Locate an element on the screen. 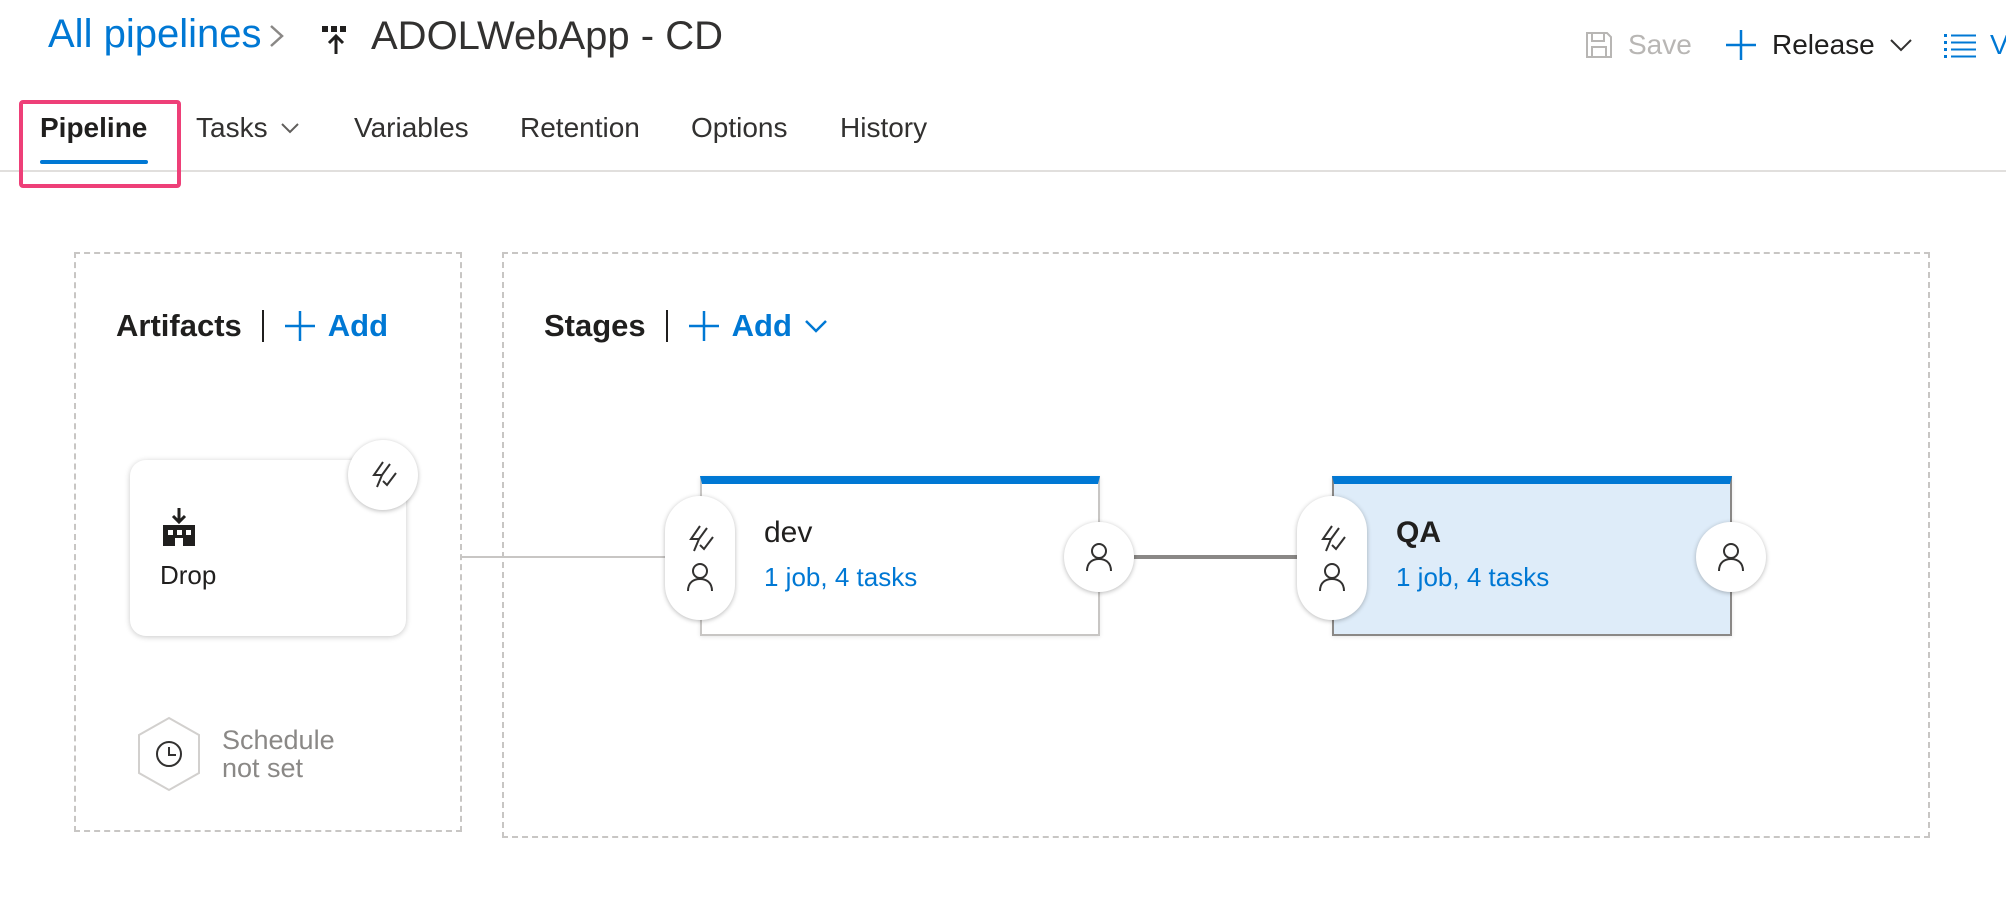  breadcrumb-all-pipelines: All pipelines is located at coordinates (154, 34).